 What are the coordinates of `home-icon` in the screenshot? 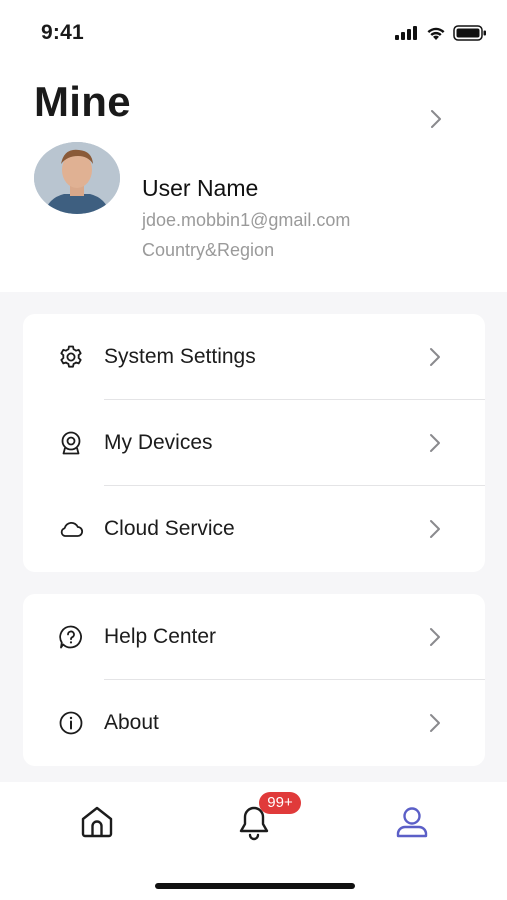 It's located at (97, 822).